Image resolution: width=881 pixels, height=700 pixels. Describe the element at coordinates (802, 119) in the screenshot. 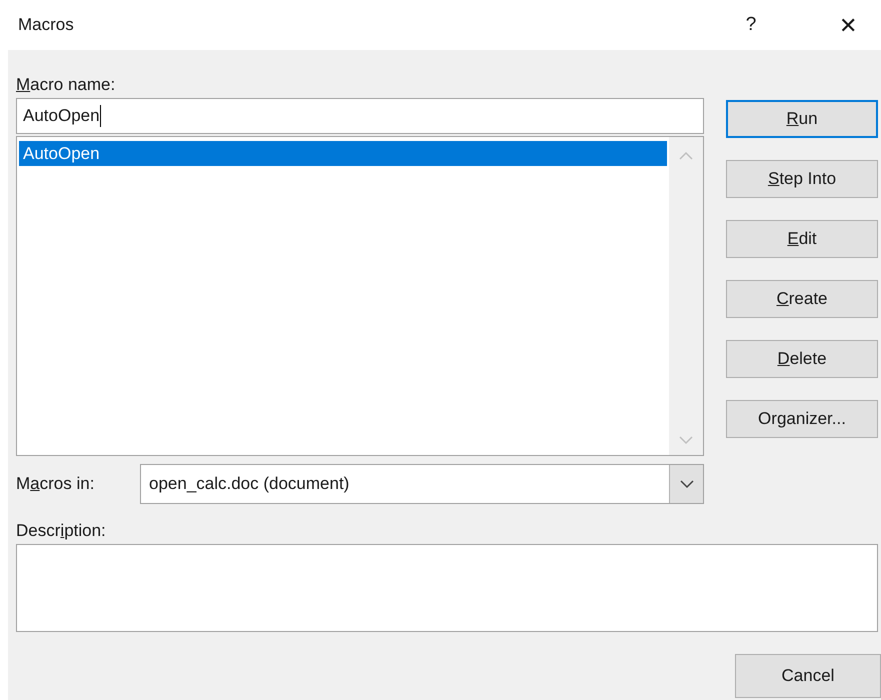

I see `dialog-button: Run` at that location.